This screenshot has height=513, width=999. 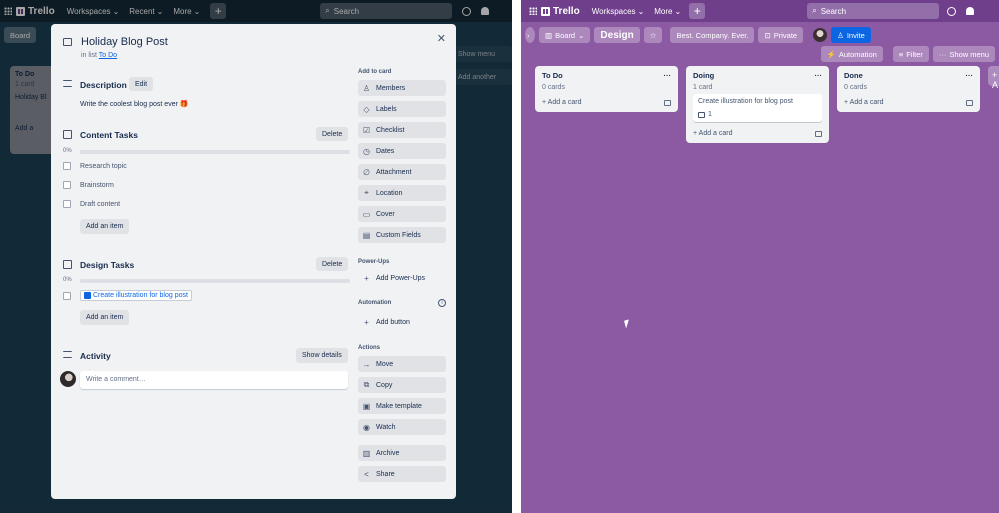 What do you see at coordinates (402, 385) in the screenshot?
I see `copy-button: ⧉ Copy` at bounding box center [402, 385].